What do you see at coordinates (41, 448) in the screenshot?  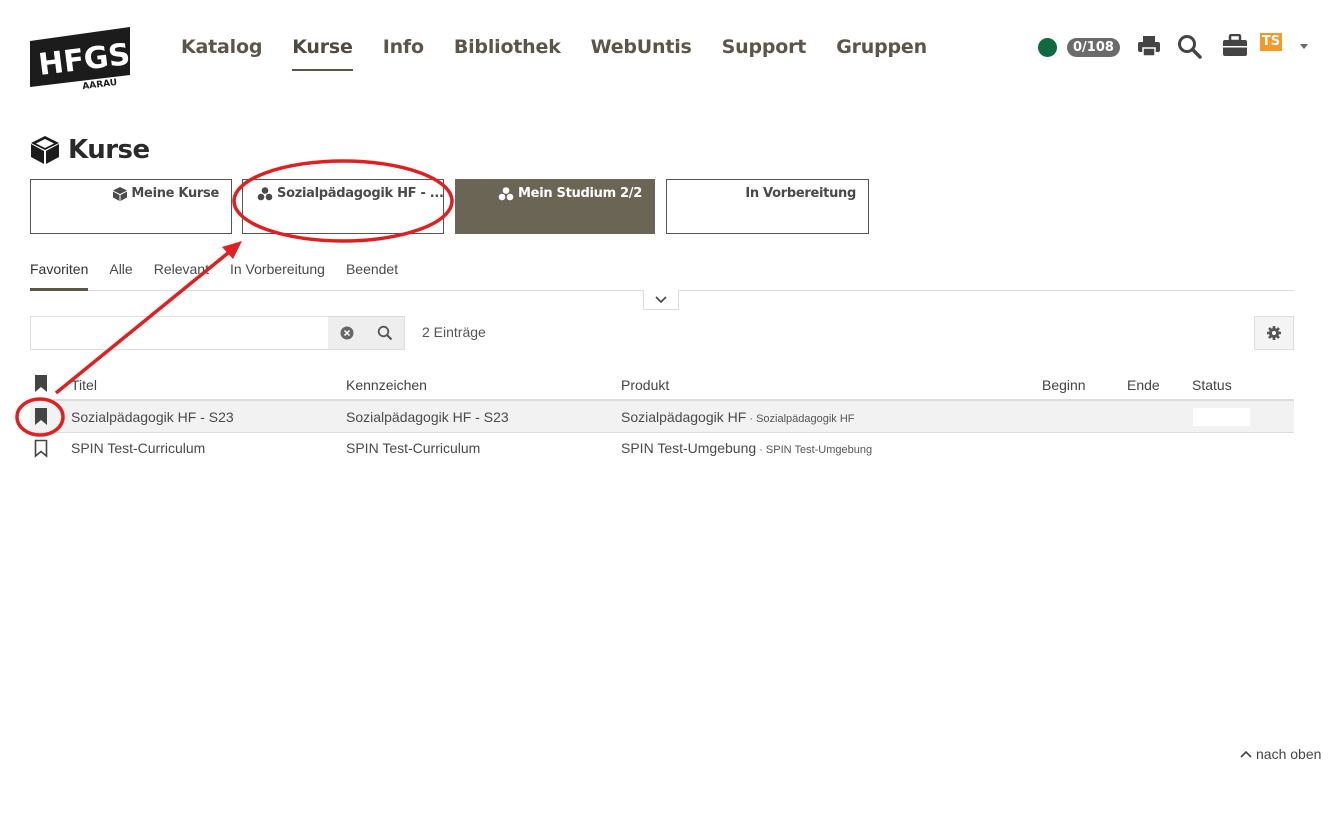 I see `bookmark-outline-icon` at bounding box center [41, 448].